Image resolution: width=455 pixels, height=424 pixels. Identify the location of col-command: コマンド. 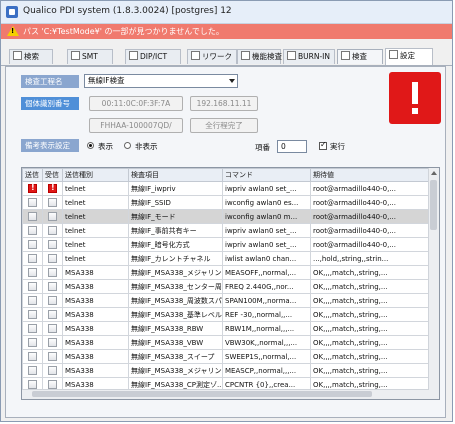
(266, 175).